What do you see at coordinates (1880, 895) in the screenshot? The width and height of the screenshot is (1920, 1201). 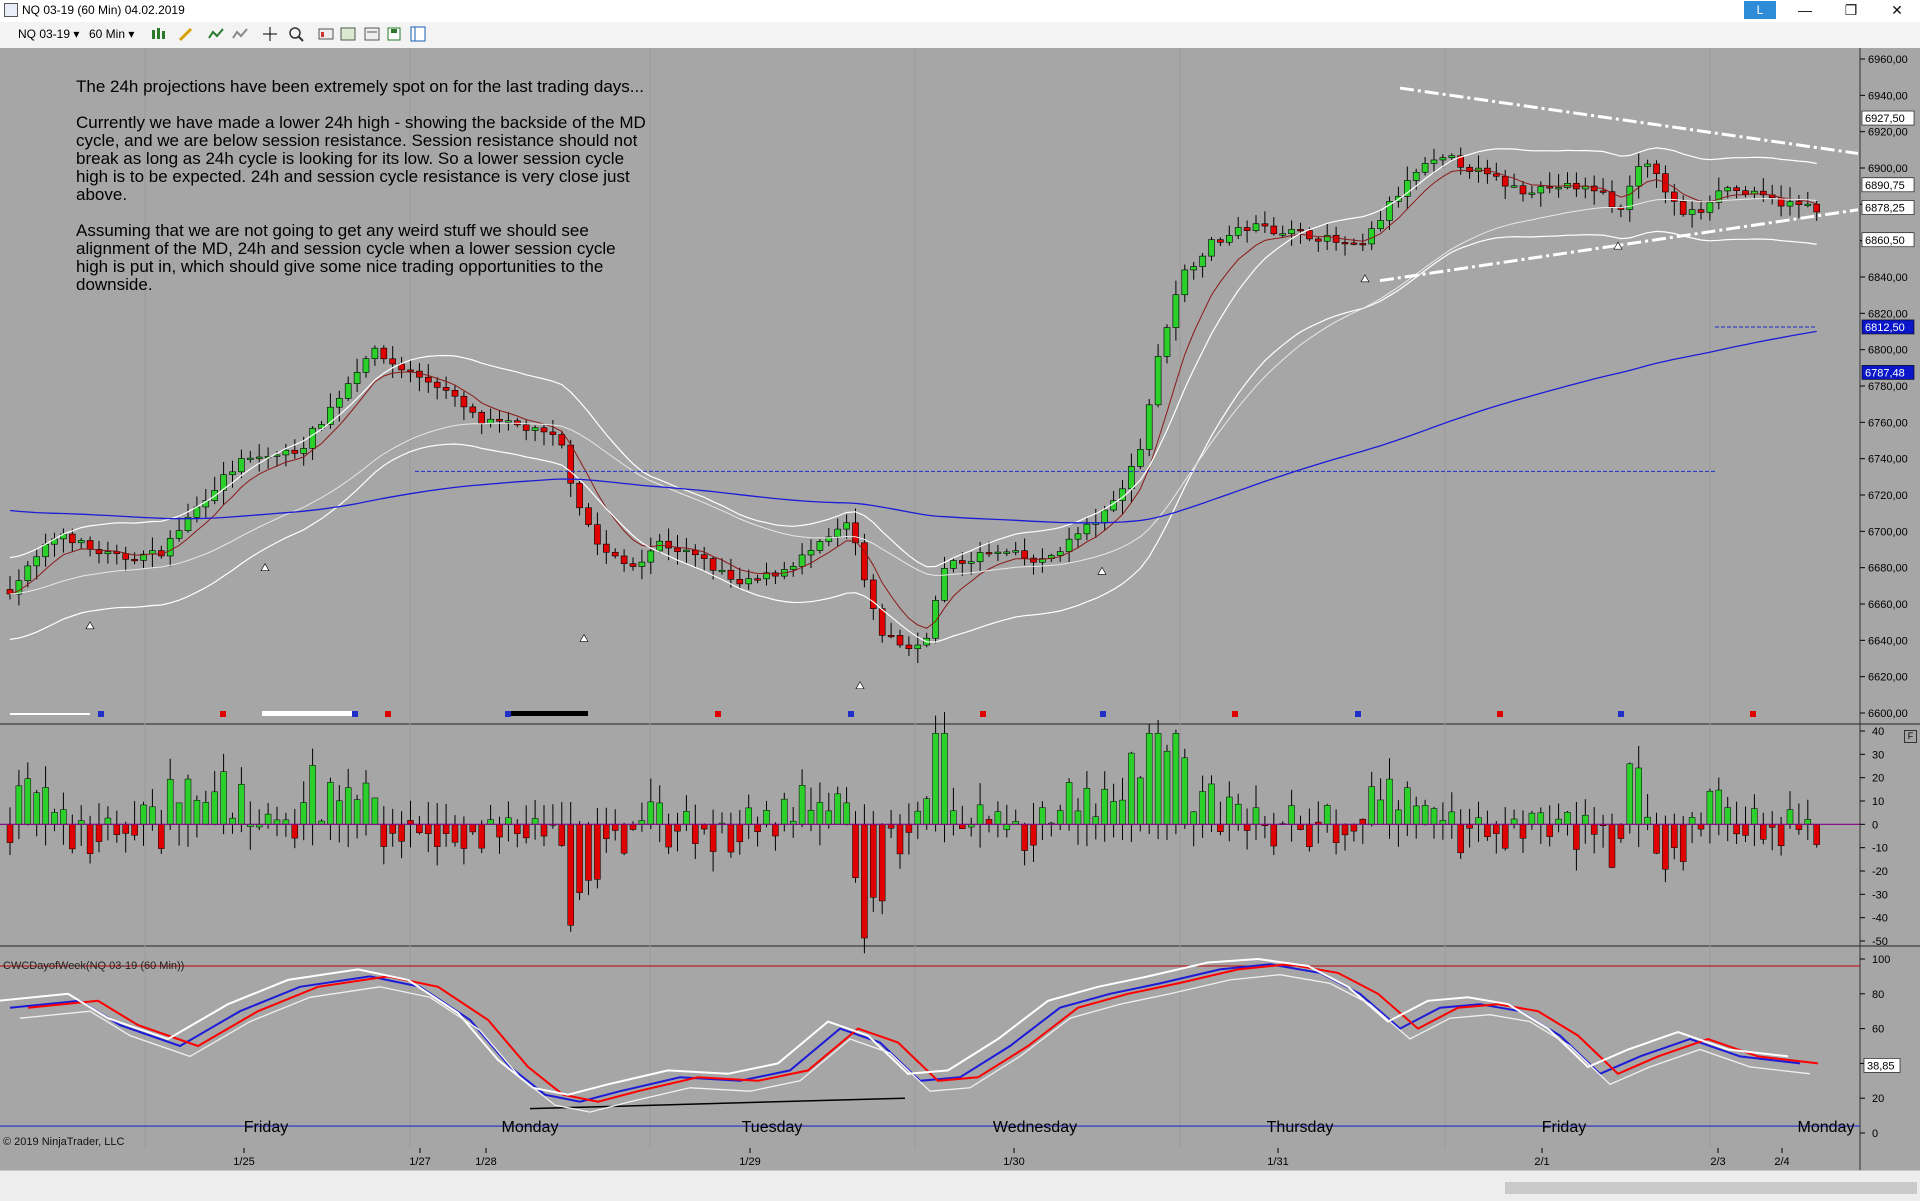 I see `histogram-tick-label: -30` at bounding box center [1880, 895].